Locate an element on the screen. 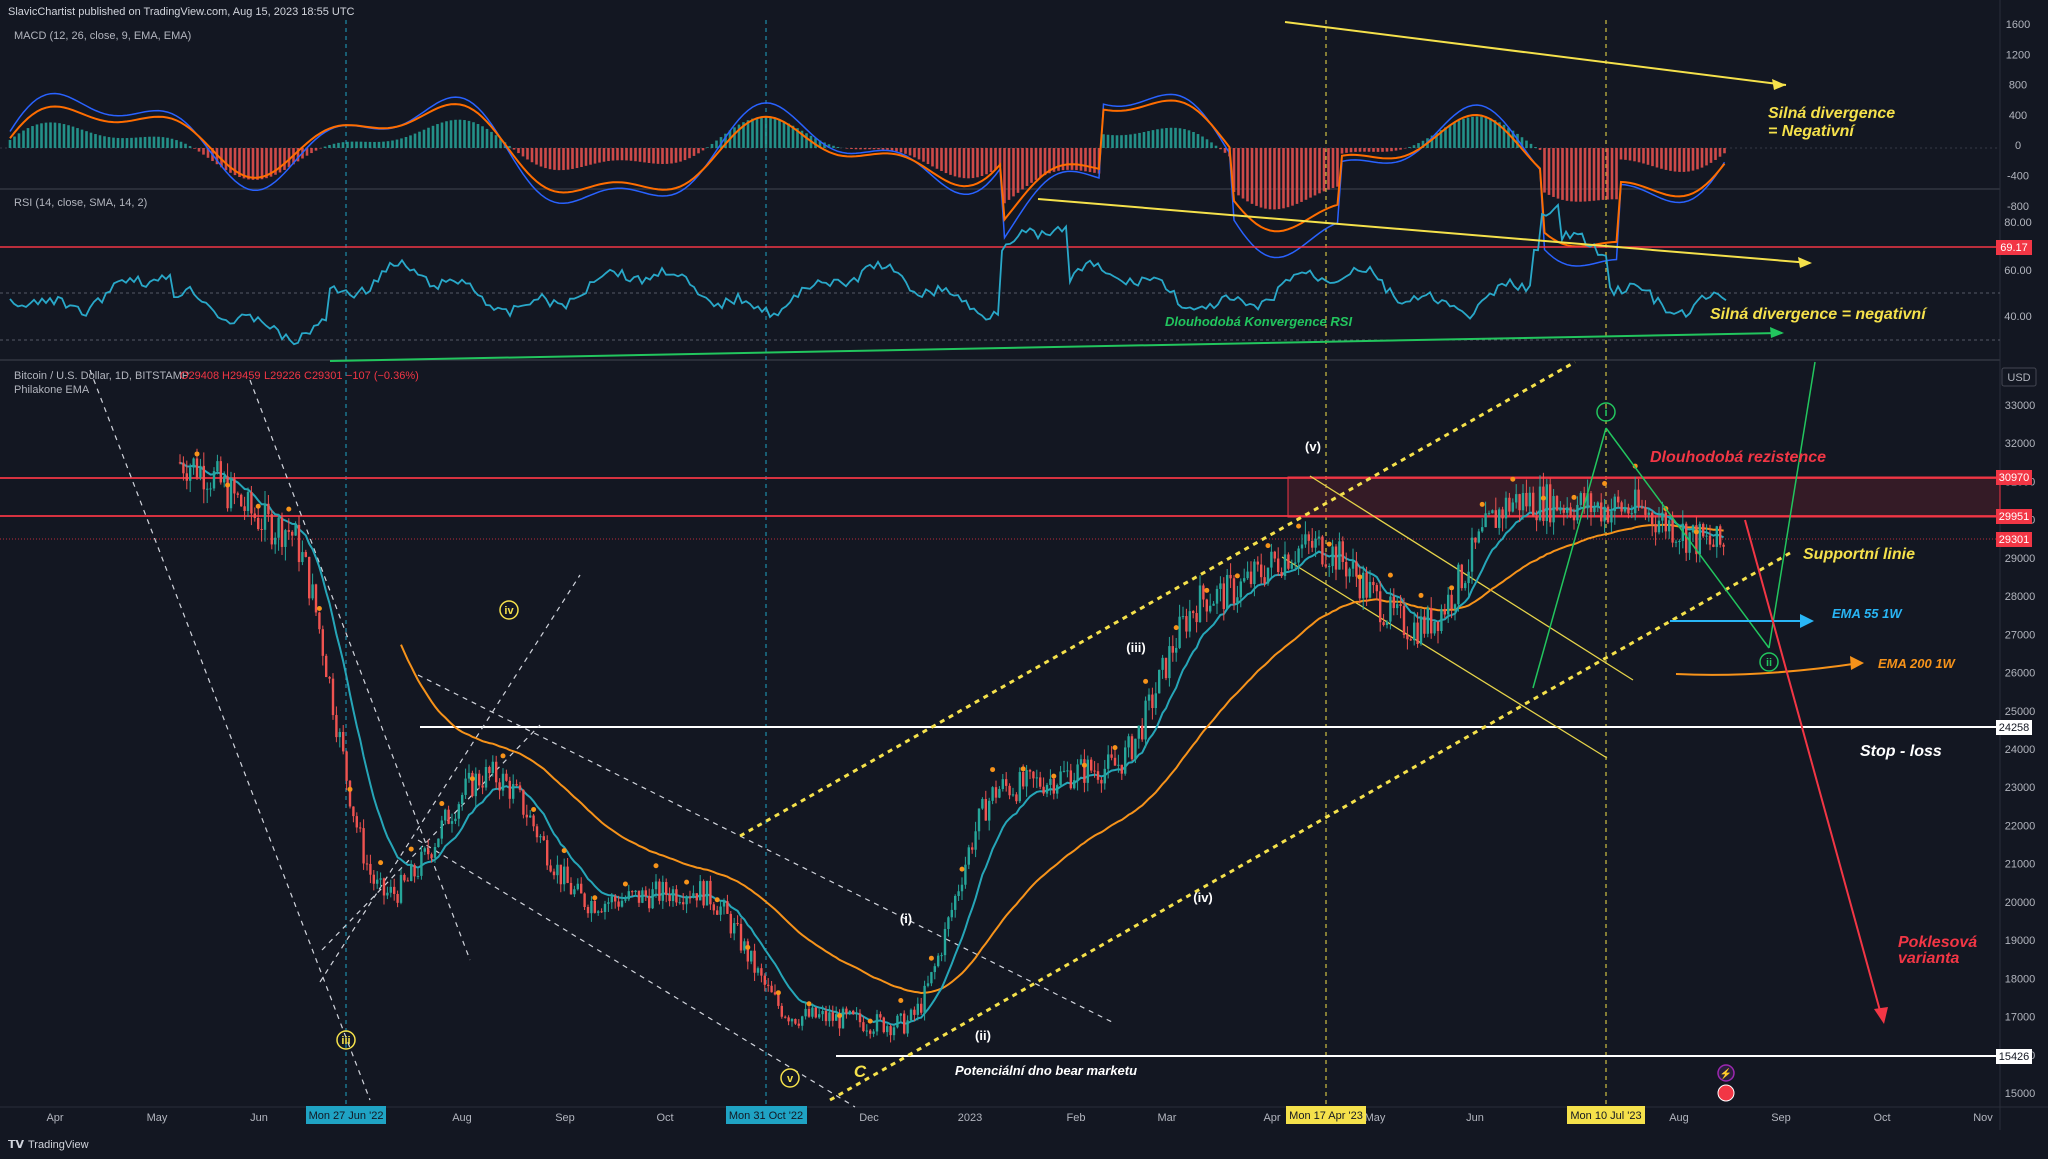  price-tick-label: 25000 is located at coordinates (2020, 712).